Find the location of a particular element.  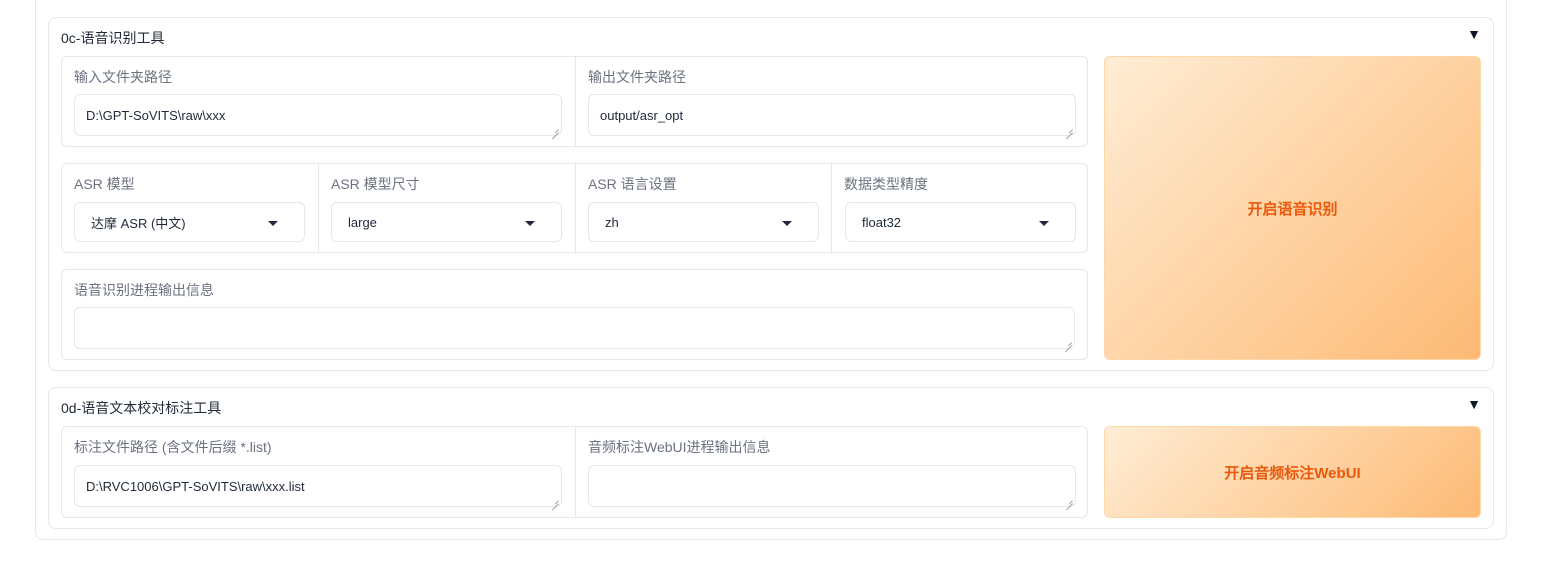

input-folder-field: D:\GPT-SoVITS\raw\xxx is located at coordinates (318, 115).